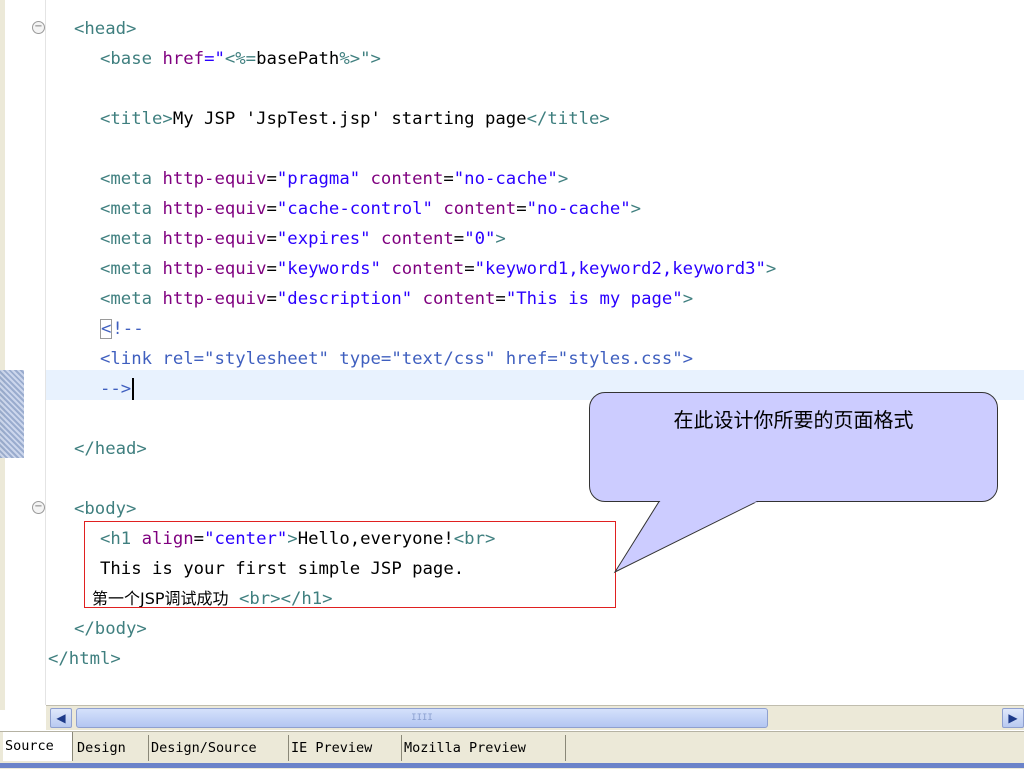 The height and width of the screenshot is (769, 1024). What do you see at coordinates (61, 718) in the screenshot?
I see `chevron-left-icon: ◀` at bounding box center [61, 718].